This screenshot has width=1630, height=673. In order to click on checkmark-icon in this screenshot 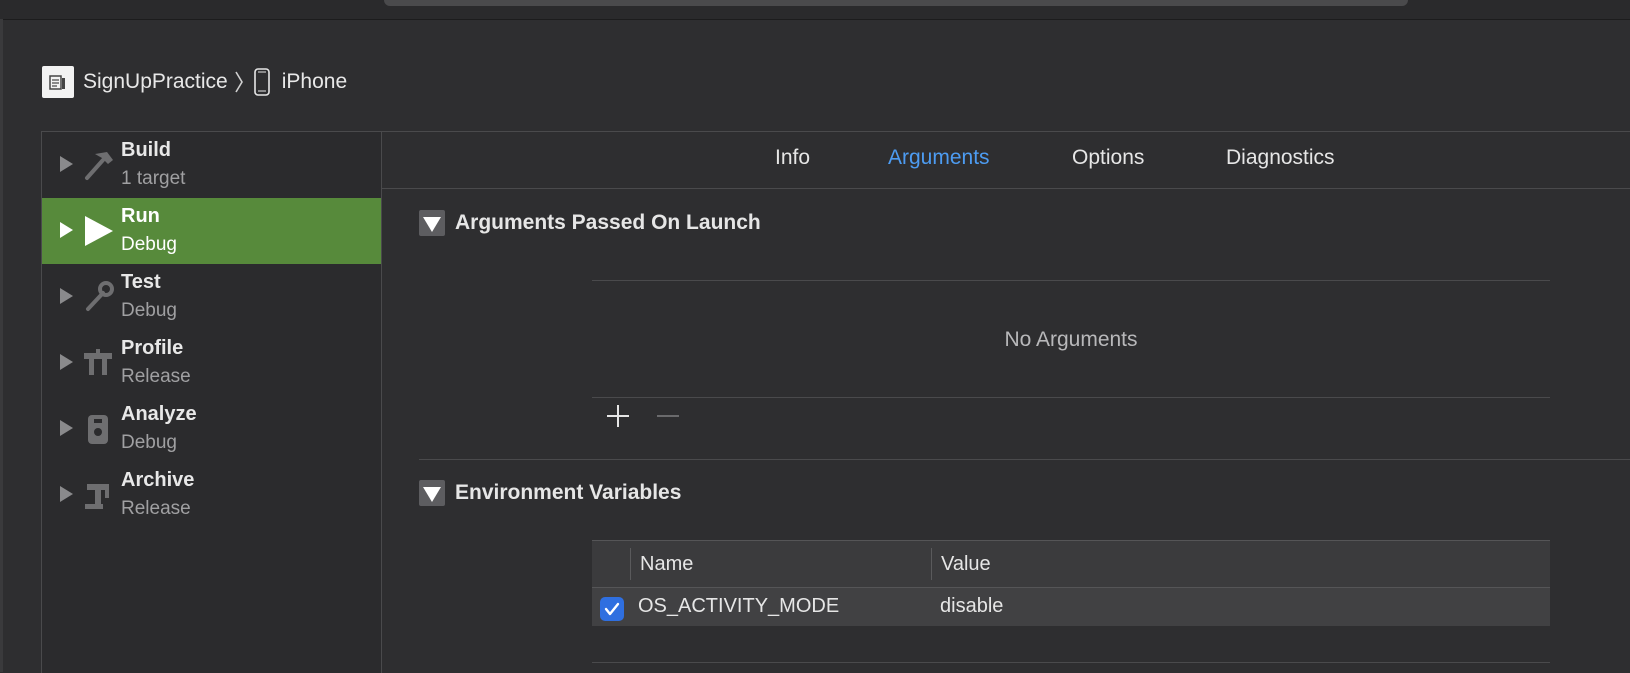, I will do `click(612, 609)`.